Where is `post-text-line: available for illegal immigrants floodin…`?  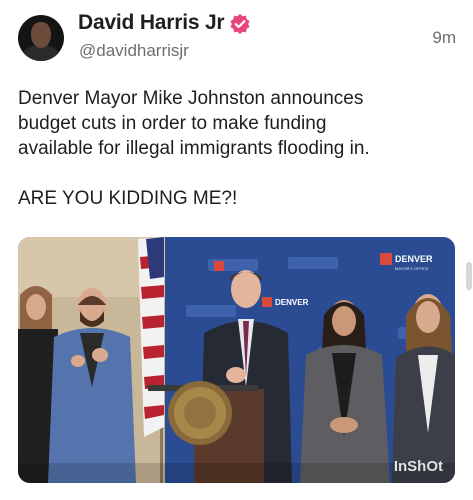
post-text-line: available for illegal immigrants floodin… is located at coordinates (194, 148).